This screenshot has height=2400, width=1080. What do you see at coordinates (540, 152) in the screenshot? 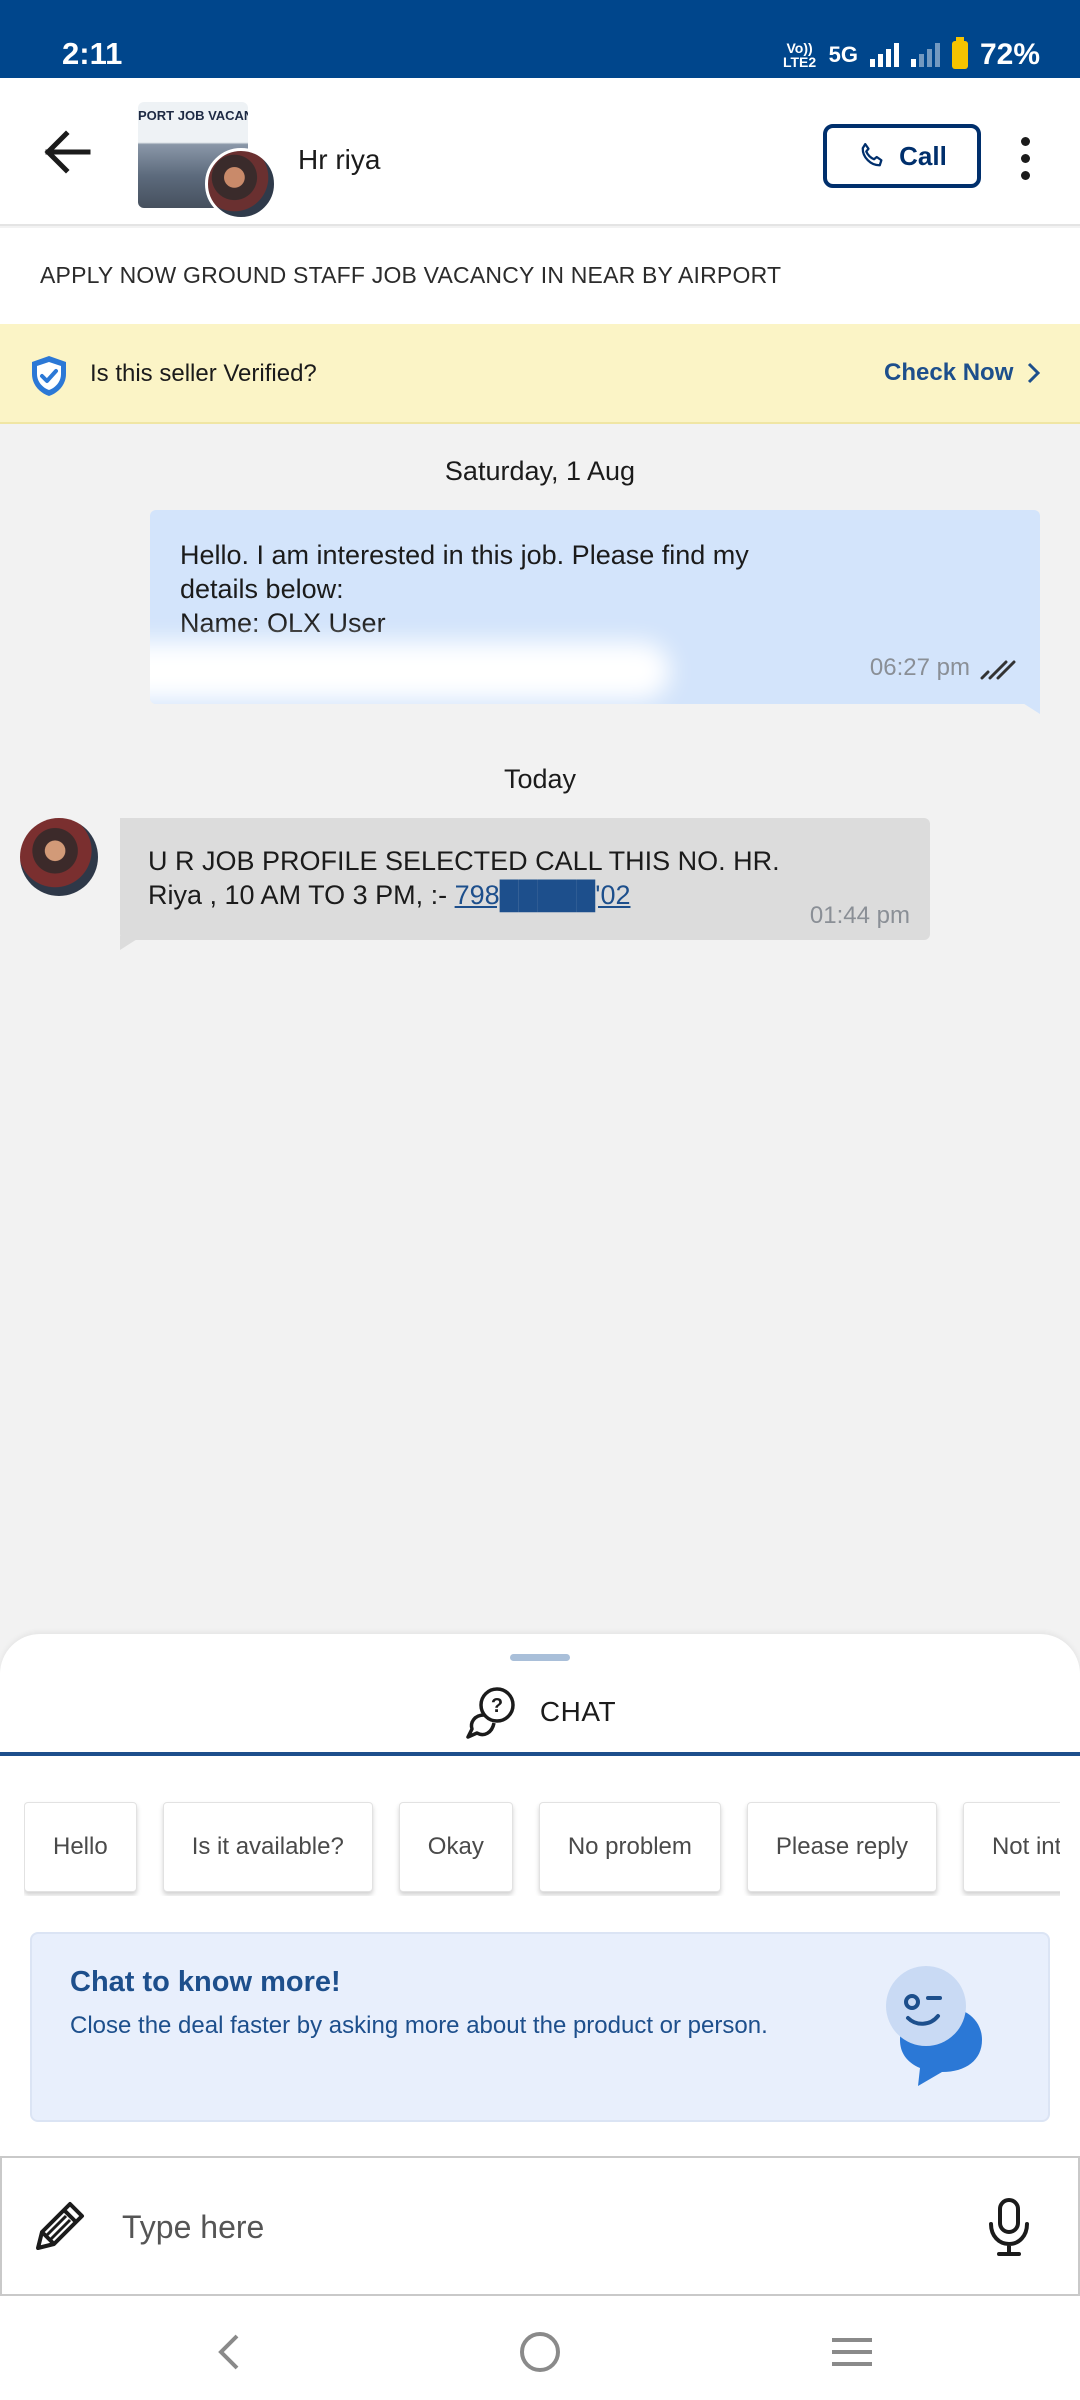
I see `chat-header: PORT JOB VACANCY 2026 Hr riya Call` at bounding box center [540, 152].